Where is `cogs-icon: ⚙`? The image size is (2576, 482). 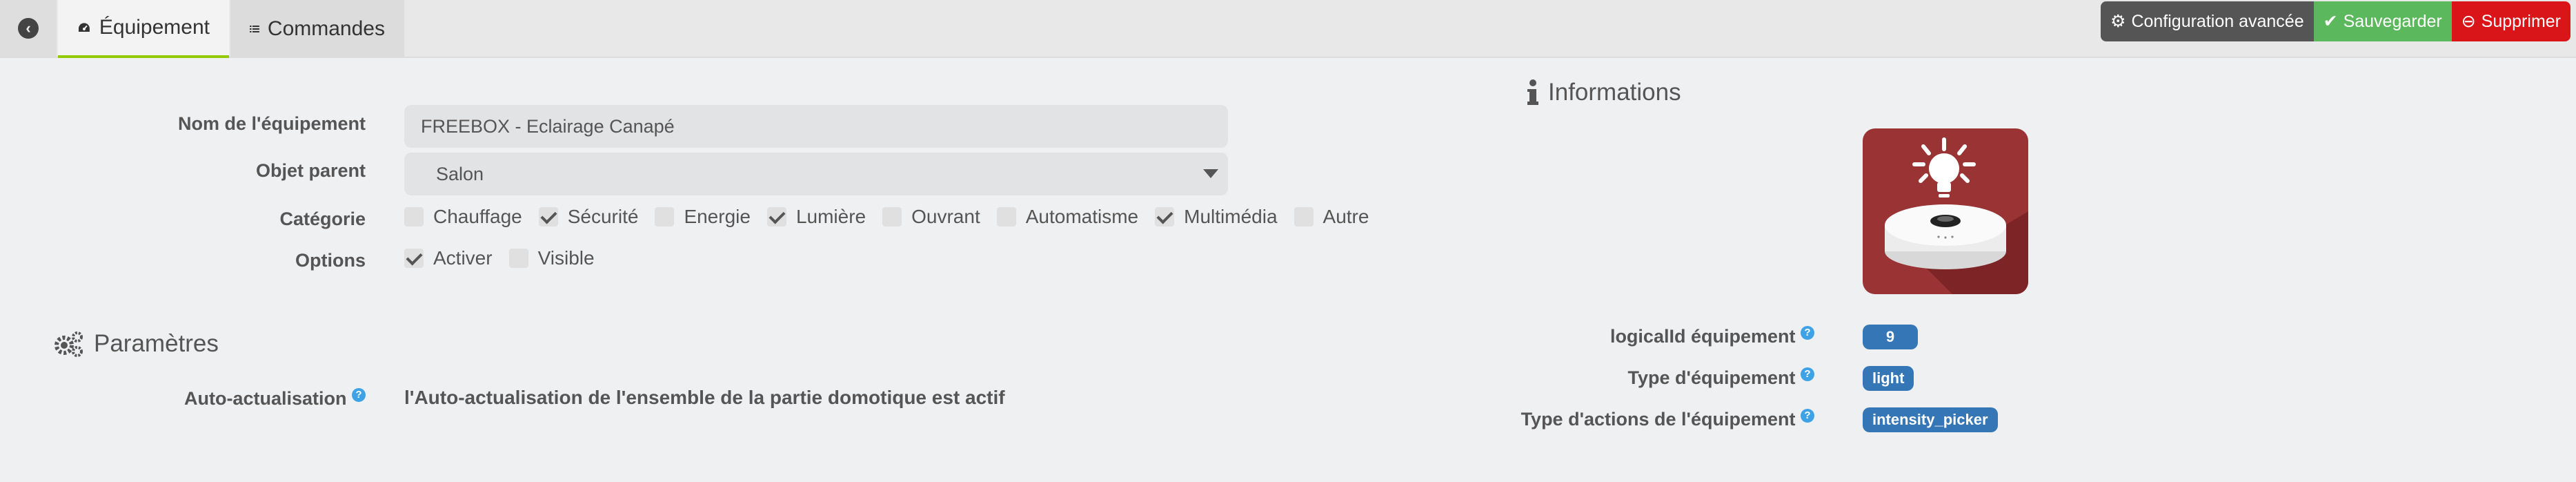
cogs-icon: ⚙ is located at coordinates (2118, 21).